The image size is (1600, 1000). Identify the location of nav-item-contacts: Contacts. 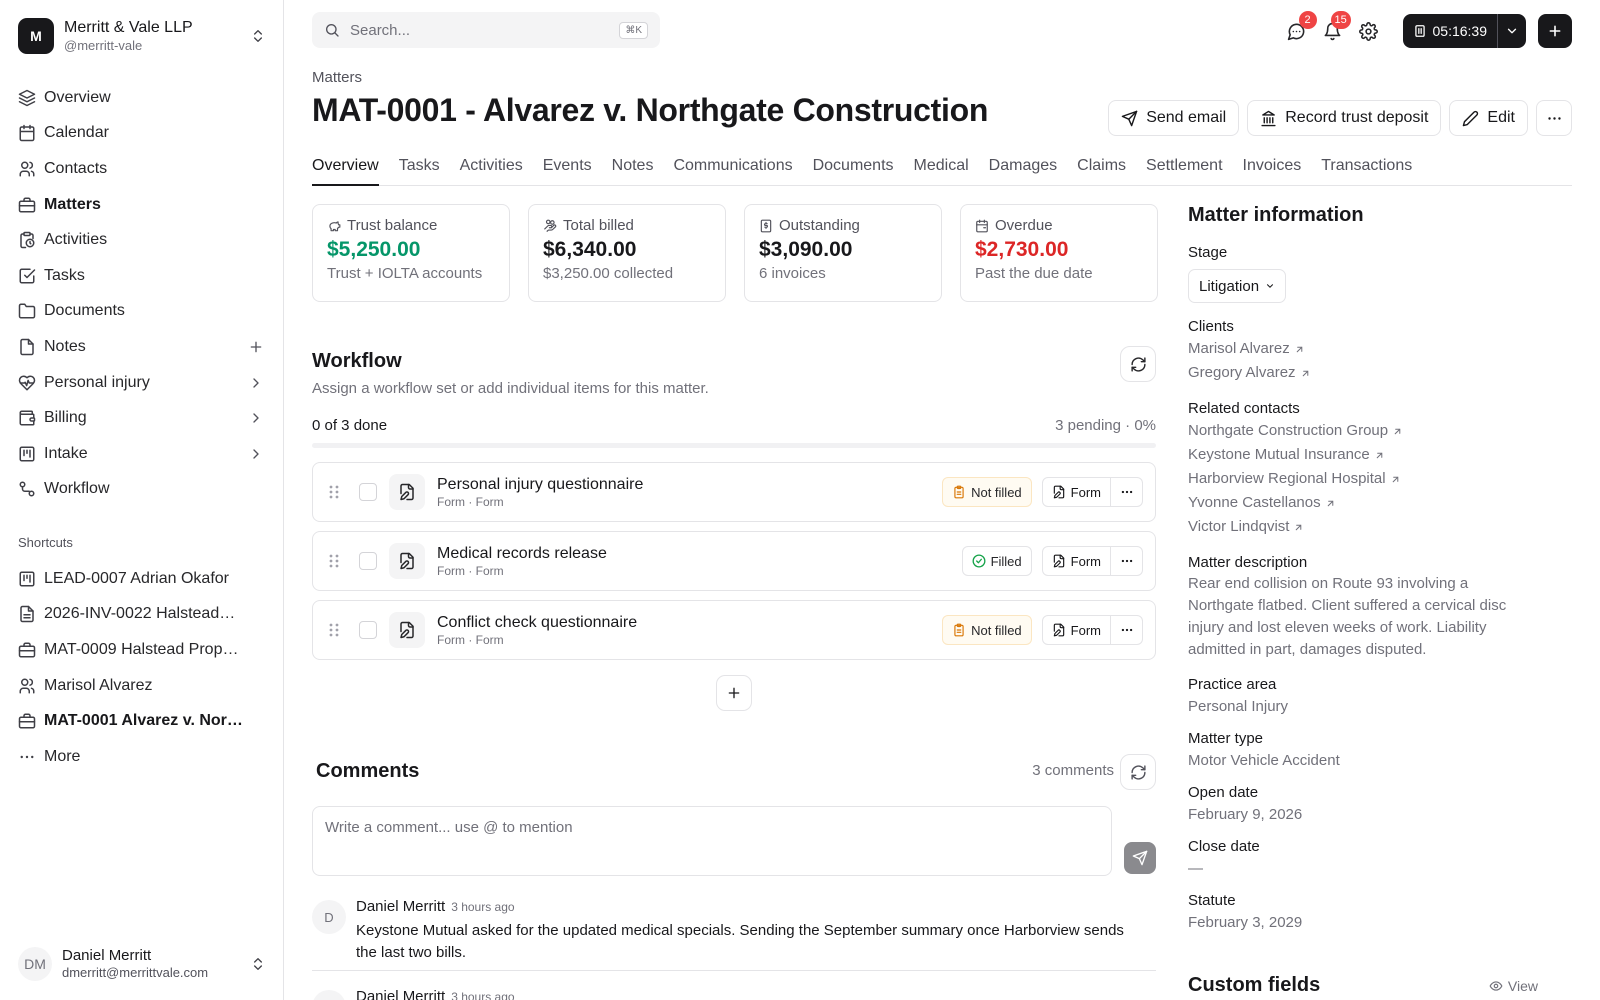
(143, 169).